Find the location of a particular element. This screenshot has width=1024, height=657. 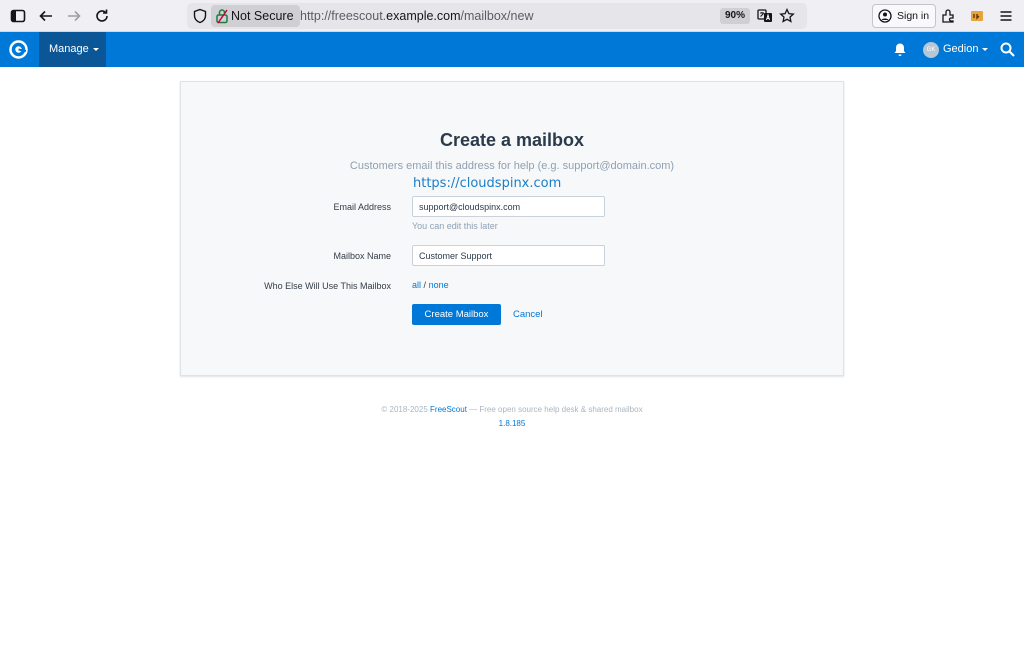

sign-in-label: Sign in is located at coordinates (913, 16).